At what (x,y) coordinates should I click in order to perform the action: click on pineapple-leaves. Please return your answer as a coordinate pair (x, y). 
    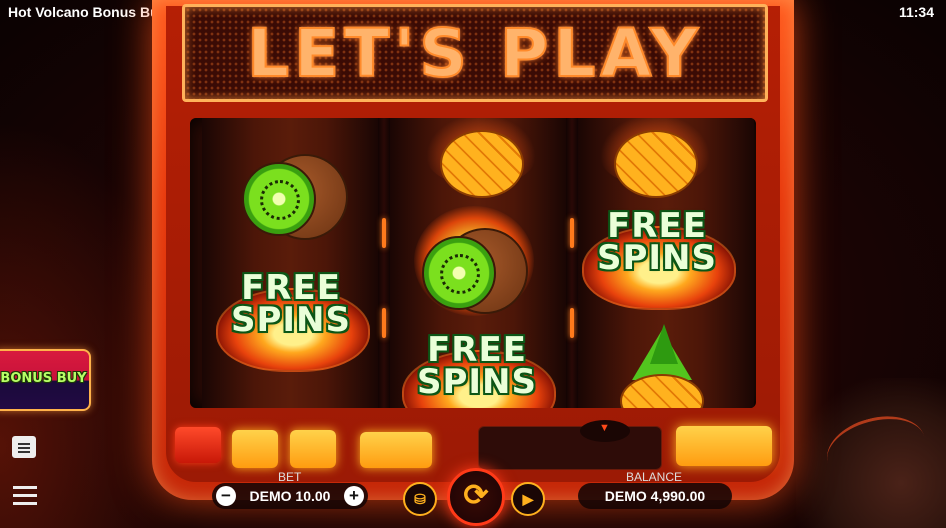
    Looking at the image, I should click on (664, 344).